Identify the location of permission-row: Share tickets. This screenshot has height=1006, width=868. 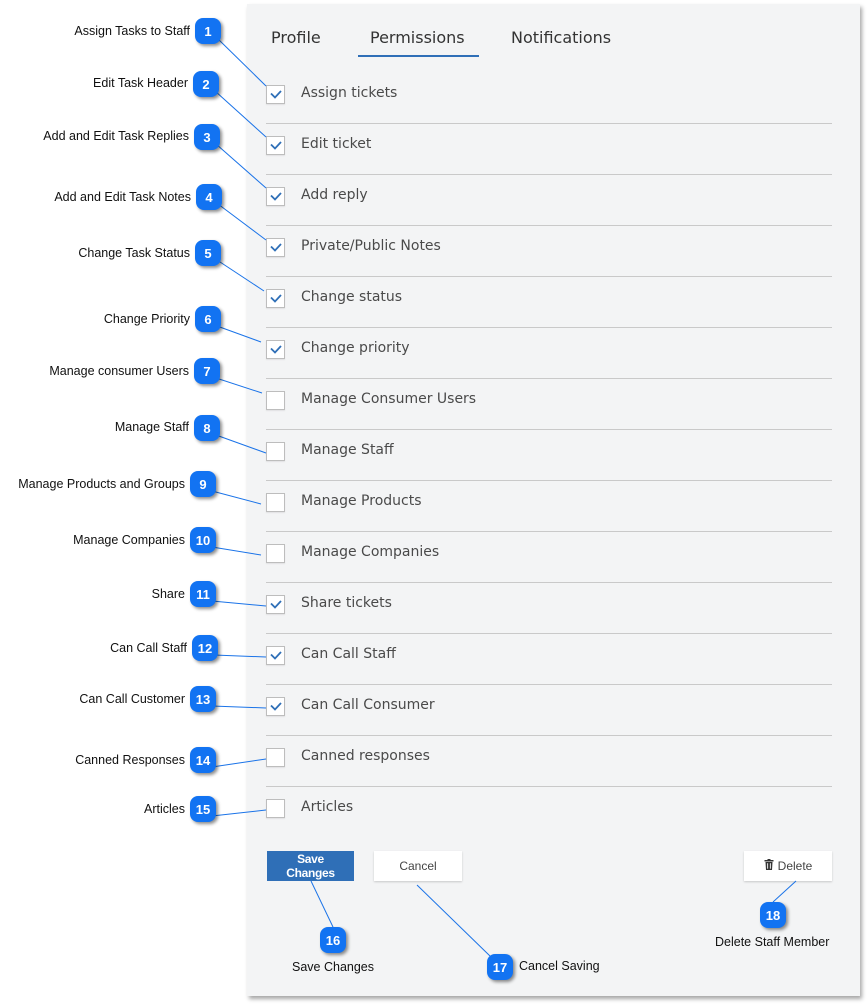
(549, 608).